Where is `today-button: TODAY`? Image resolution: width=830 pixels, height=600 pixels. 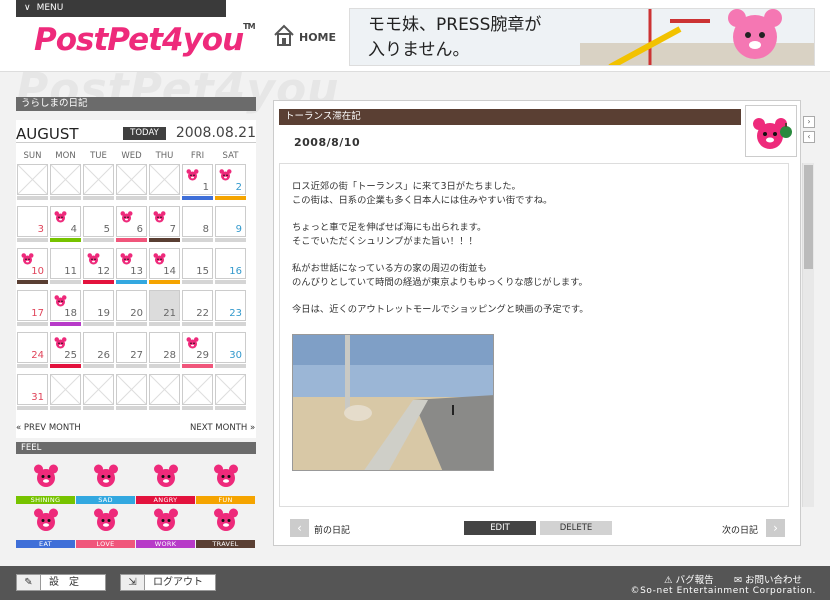 today-button: TODAY is located at coordinates (144, 133).